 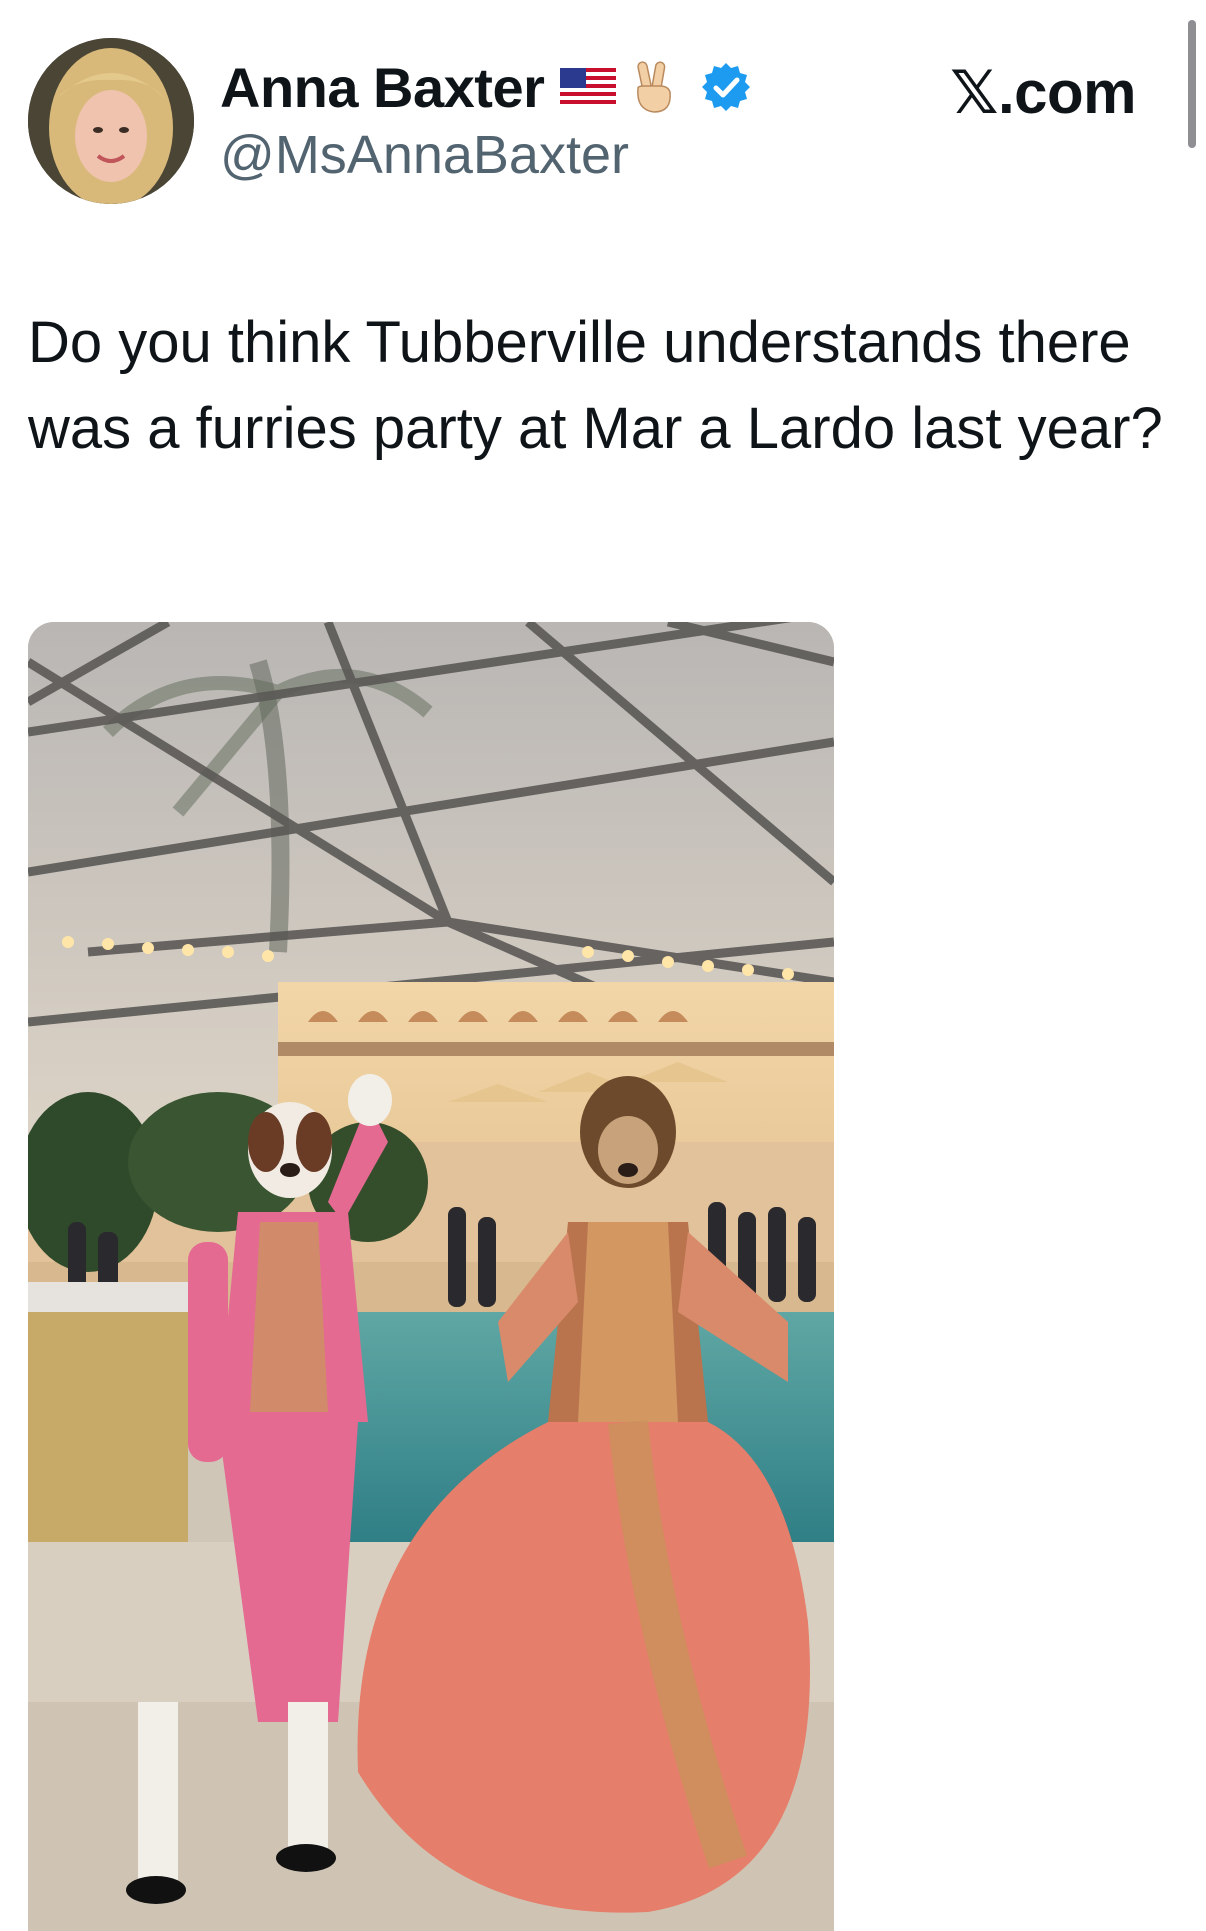 What do you see at coordinates (382, 87) in the screenshot?
I see `display-name: Anna Baxter` at bounding box center [382, 87].